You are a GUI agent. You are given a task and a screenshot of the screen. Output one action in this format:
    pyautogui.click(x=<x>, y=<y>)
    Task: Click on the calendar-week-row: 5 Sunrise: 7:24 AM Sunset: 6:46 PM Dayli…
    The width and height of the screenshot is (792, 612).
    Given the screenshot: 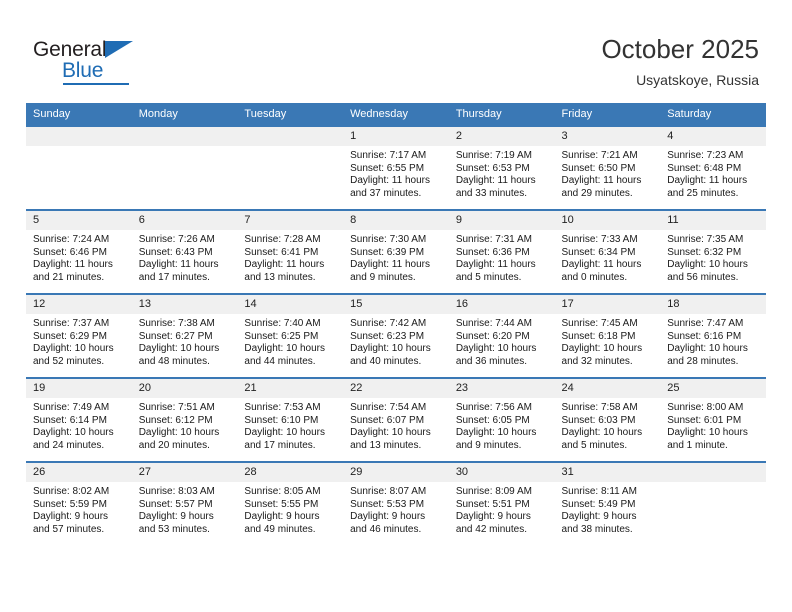 What is the action you would take?
    pyautogui.click(x=396, y=251)
    